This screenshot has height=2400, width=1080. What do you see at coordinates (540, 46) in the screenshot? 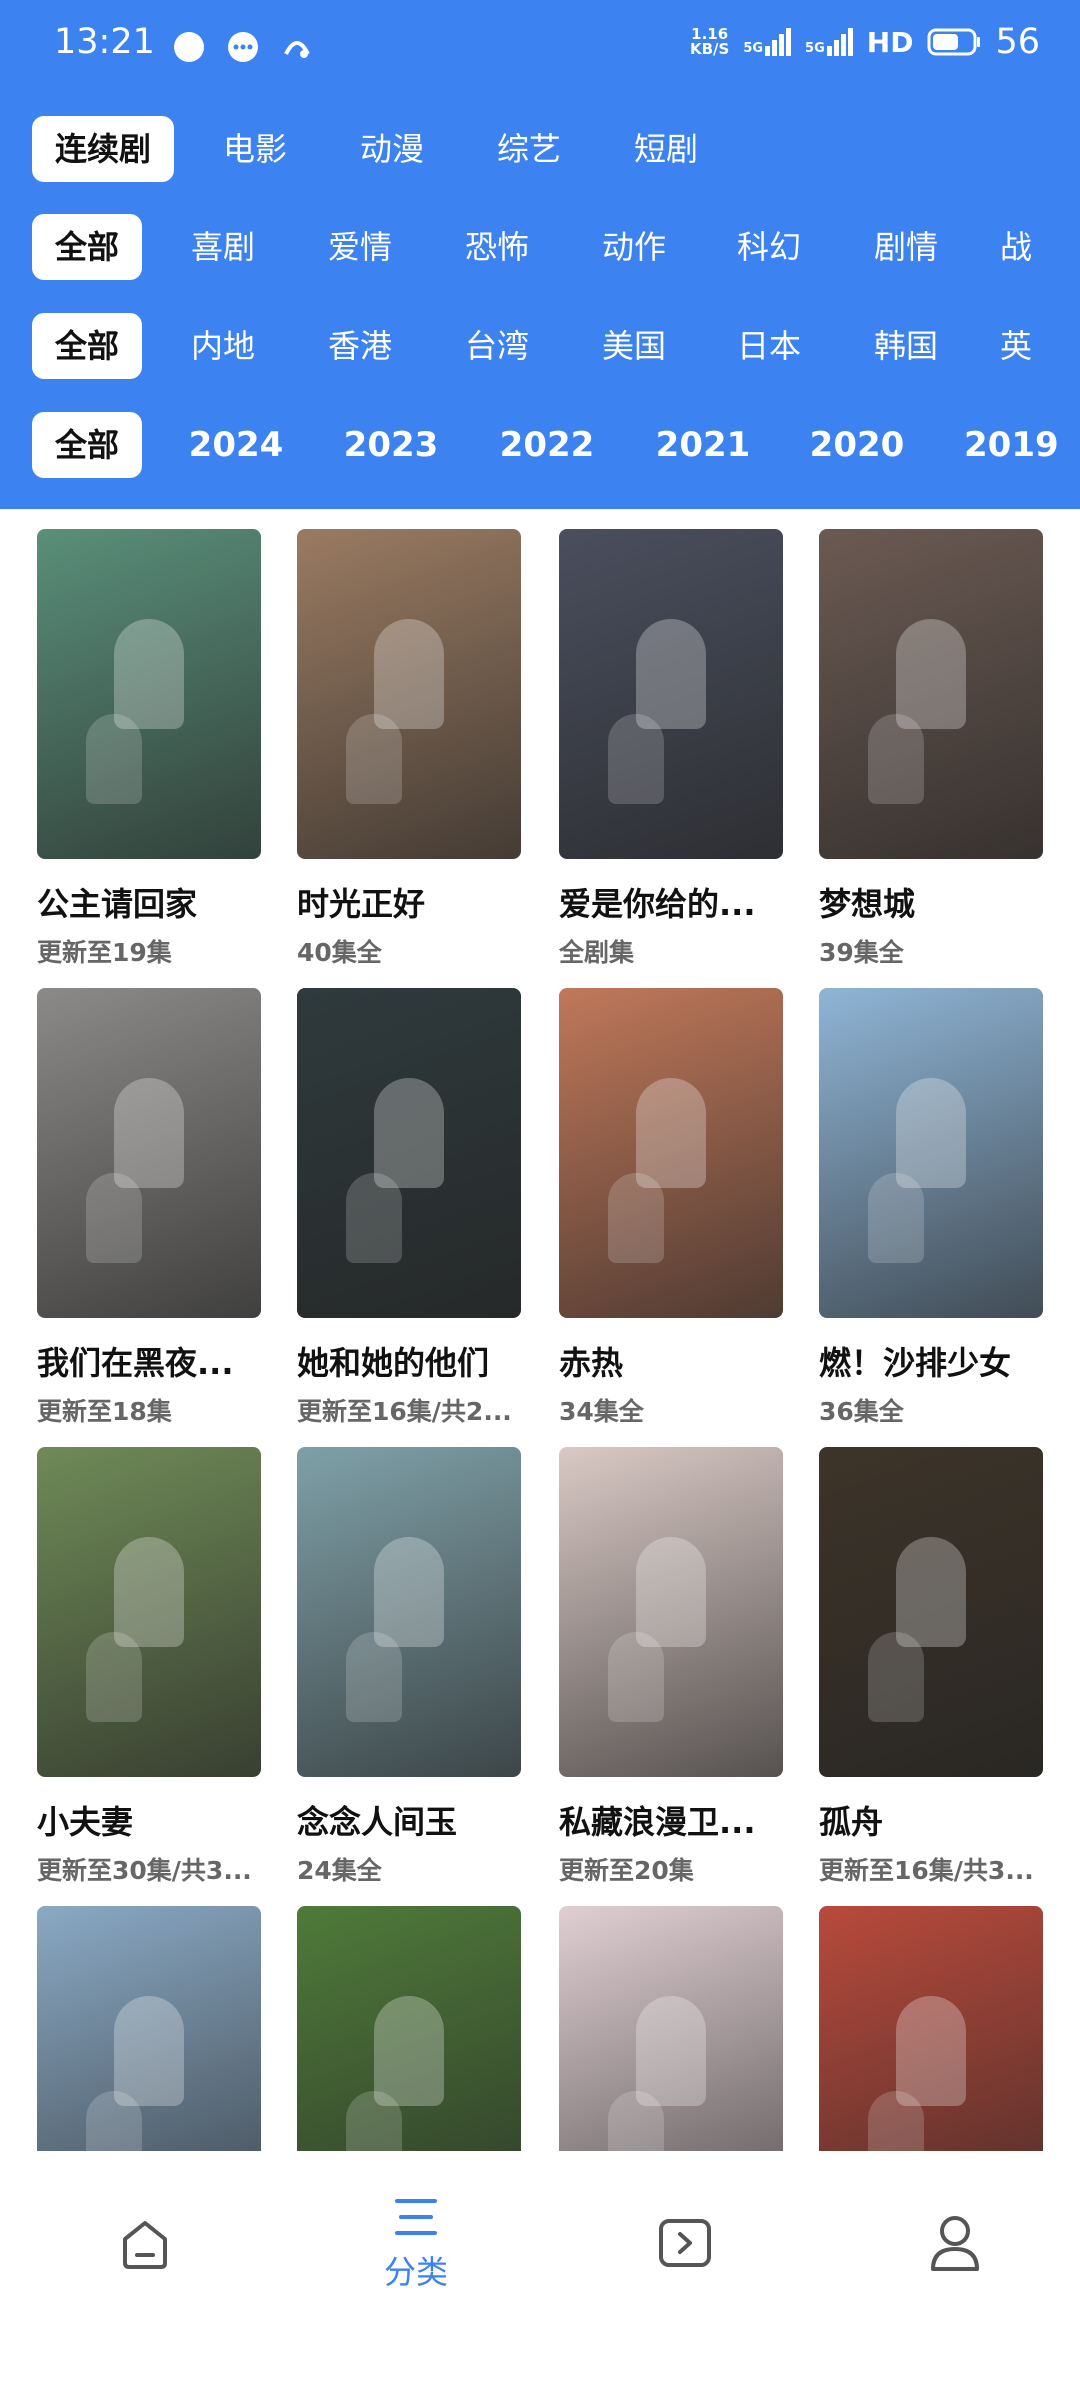
I see `status-bar: 13:21 1.16 KB/S 5G 5G HD 56` at bounding box center [540, 46].